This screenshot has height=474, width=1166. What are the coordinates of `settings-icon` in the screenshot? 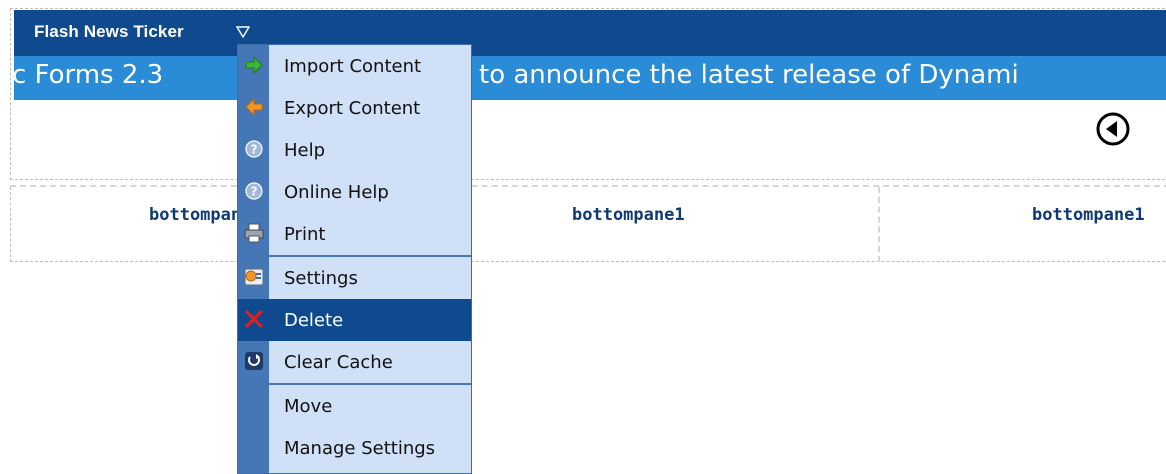 It's located at (254, 277).